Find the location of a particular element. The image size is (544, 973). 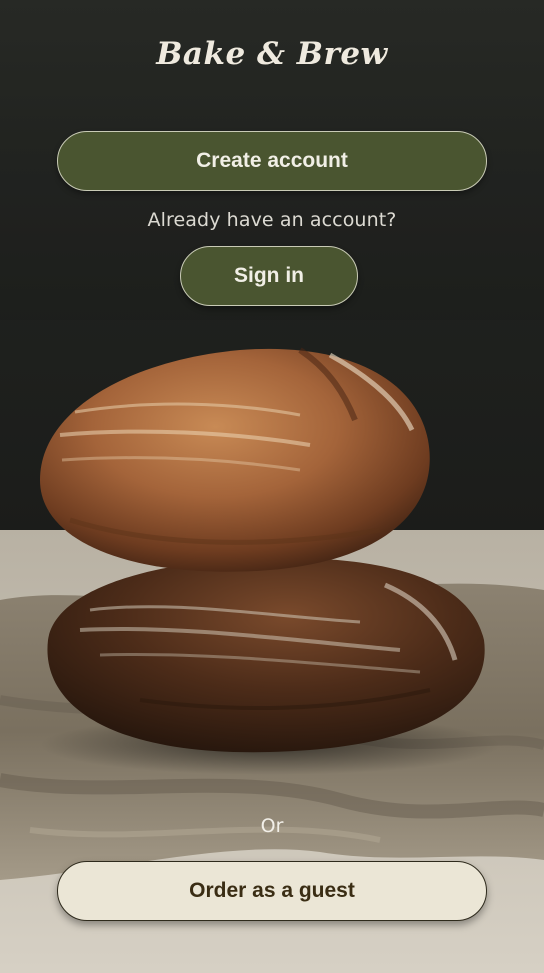

sign-in-label: Sign in is located at coordinates (269, 275).